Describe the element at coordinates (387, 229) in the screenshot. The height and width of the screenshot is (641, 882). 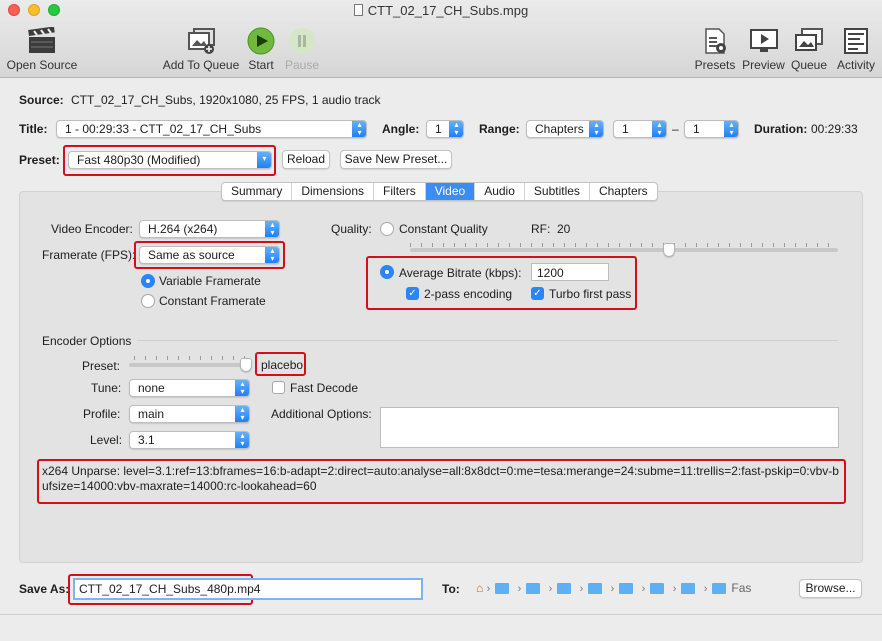
I see `constant-quality-radio` at that location.